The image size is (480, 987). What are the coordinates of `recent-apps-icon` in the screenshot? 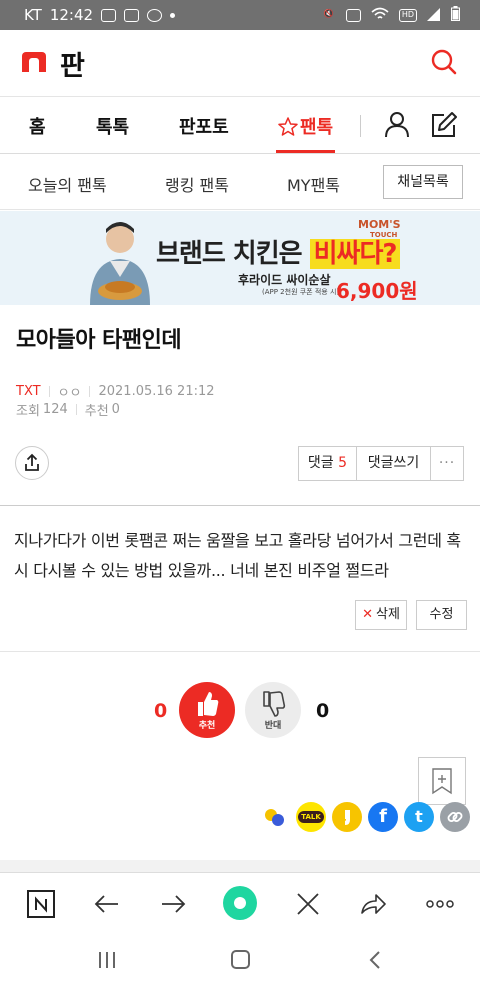 It's located at (107, 960).